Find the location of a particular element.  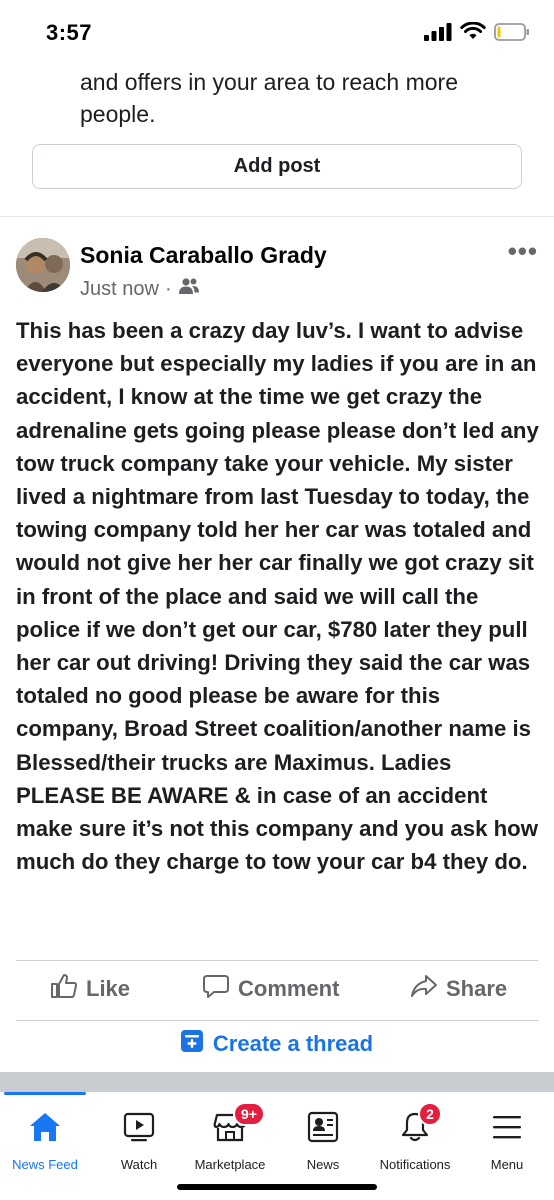

watch-icon is located at coordinates (139, 1129).